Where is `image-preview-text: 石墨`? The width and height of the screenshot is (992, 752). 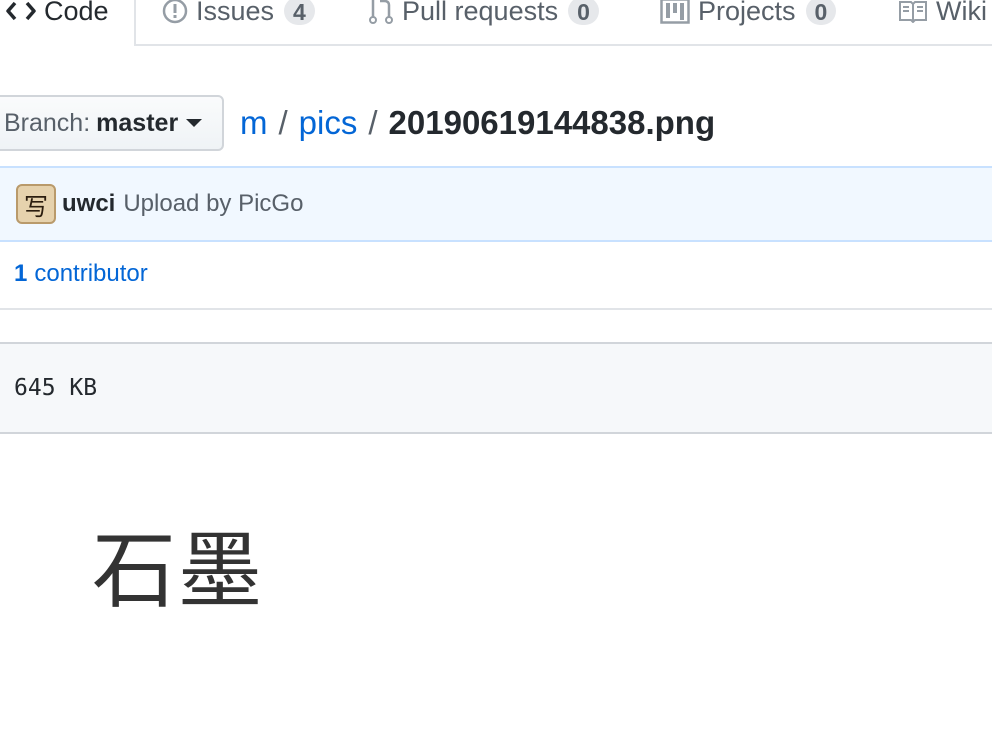 image-preview-text: 石墨 is located at coordinates (178, 571).